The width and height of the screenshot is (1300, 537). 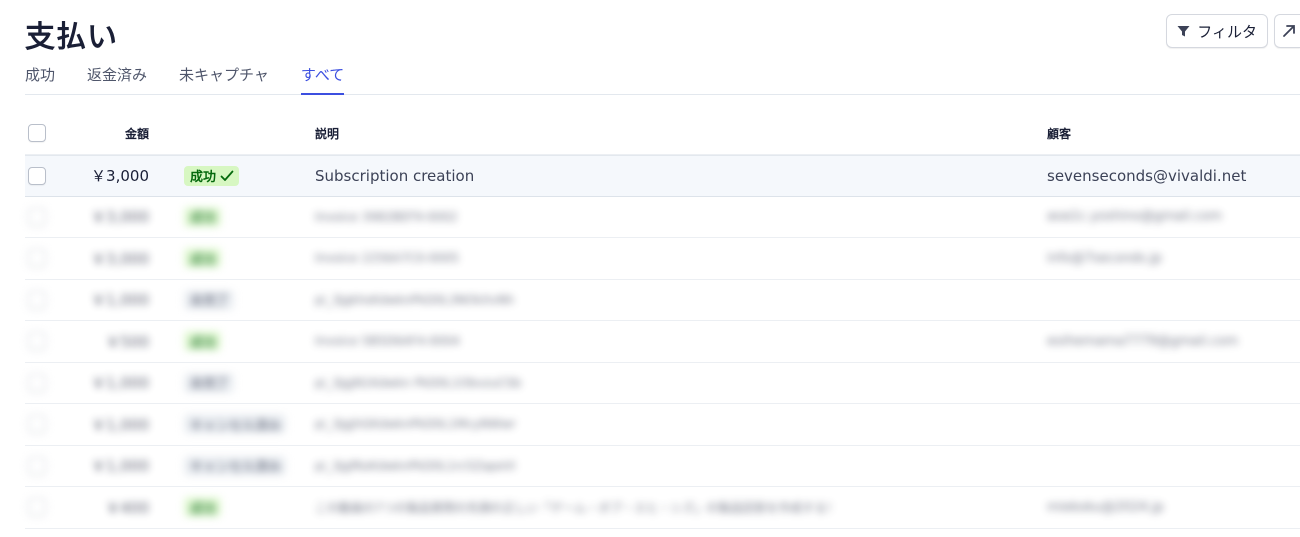 What do you see at coordinates (117, 77) in the screenshot?
I see `tab-refunded: 返金済み` at bounding box center [117, 77].